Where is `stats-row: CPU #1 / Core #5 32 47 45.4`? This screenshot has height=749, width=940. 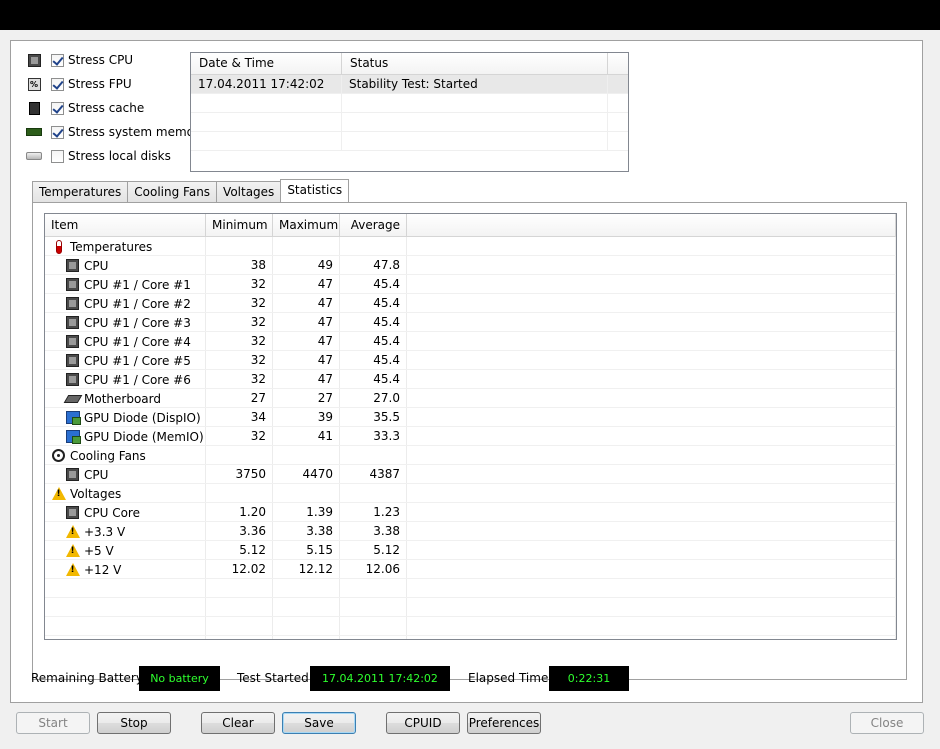 stats-row: CPU #1 / Core #5 32 47 45.4 is located at coordinates (470, 360).